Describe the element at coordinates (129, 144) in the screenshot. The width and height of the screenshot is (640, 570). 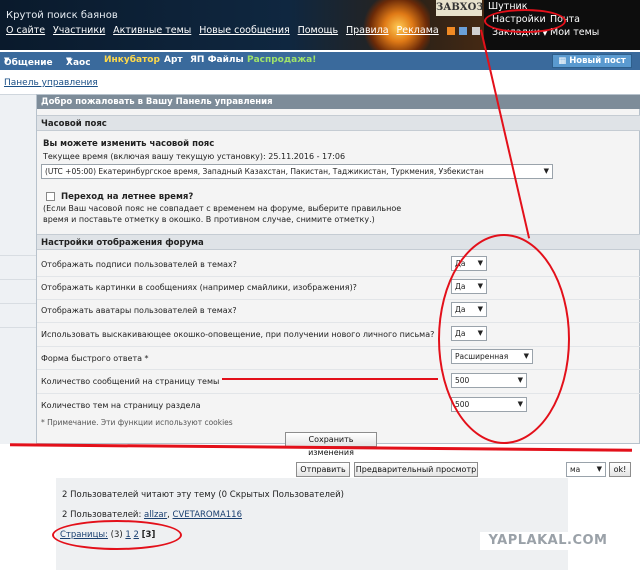
I see `timezone-heading: Вы можете изменить часовой пояс` at that location.